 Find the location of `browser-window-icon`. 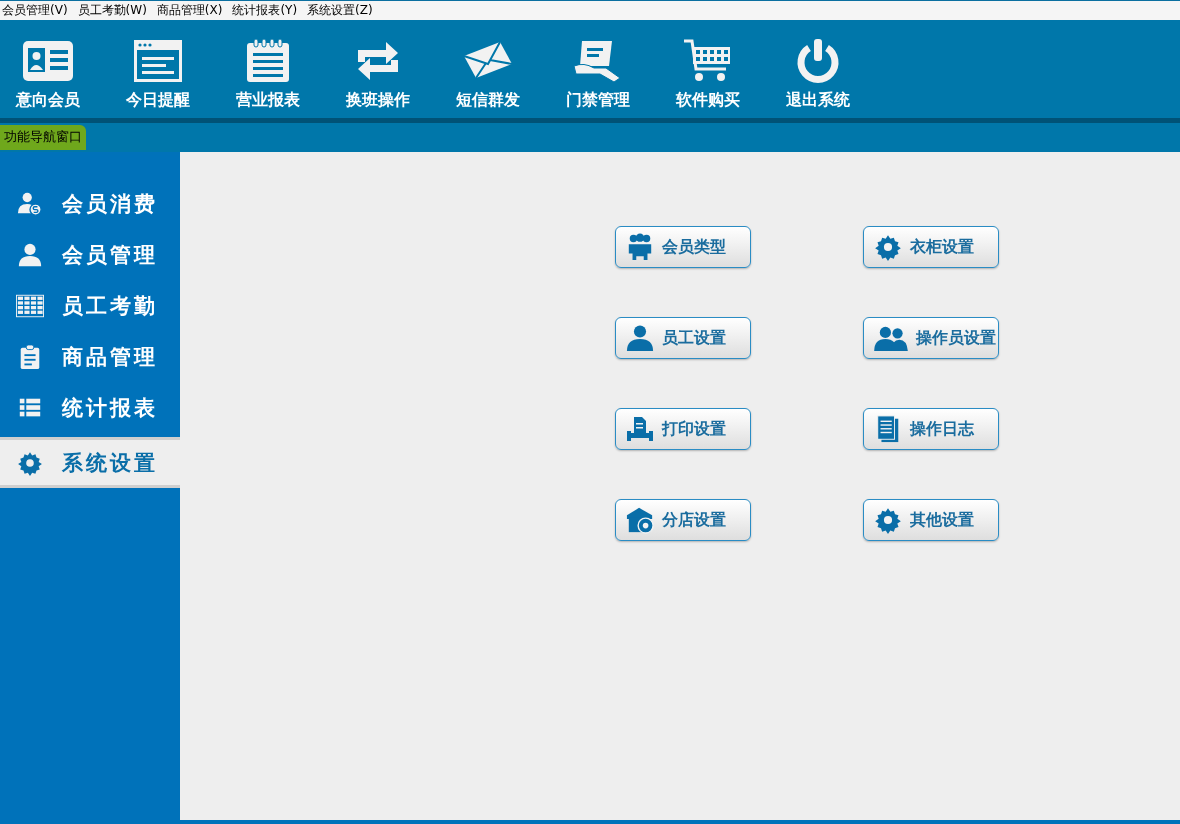

browser-window-icon is located at coordinates (158, 61).